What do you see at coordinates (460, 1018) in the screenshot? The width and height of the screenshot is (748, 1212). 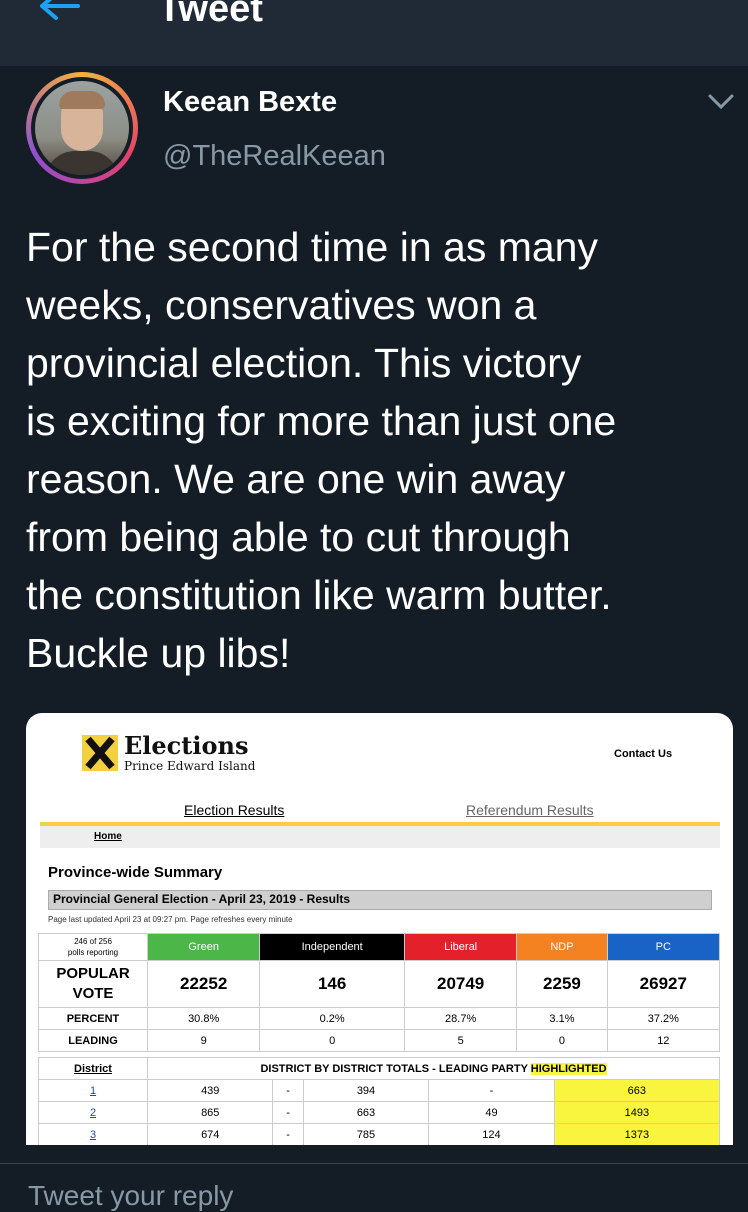 I see `percent-value: 28.7%` at bounding box center [460, 1018].